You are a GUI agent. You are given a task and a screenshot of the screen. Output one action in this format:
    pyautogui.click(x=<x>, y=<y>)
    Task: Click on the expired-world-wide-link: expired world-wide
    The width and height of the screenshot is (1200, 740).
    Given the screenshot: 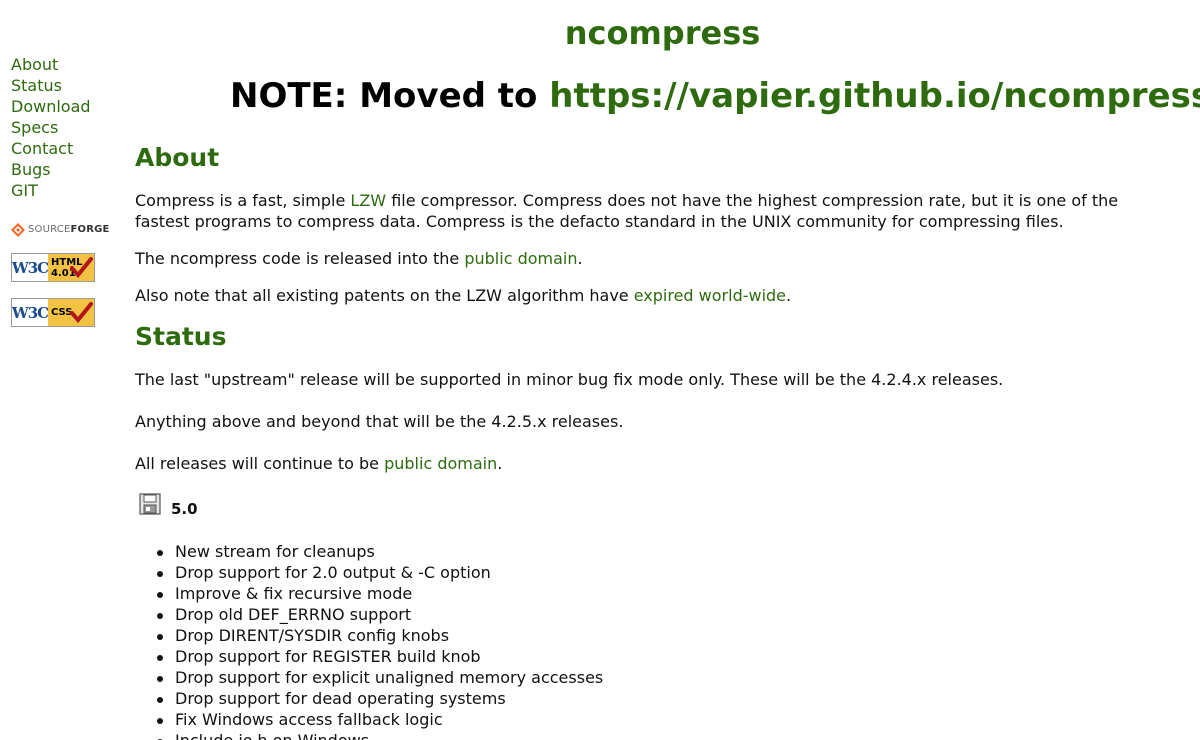 What is the action you would take?
    pyautogui.click(x=710, y=295)
    